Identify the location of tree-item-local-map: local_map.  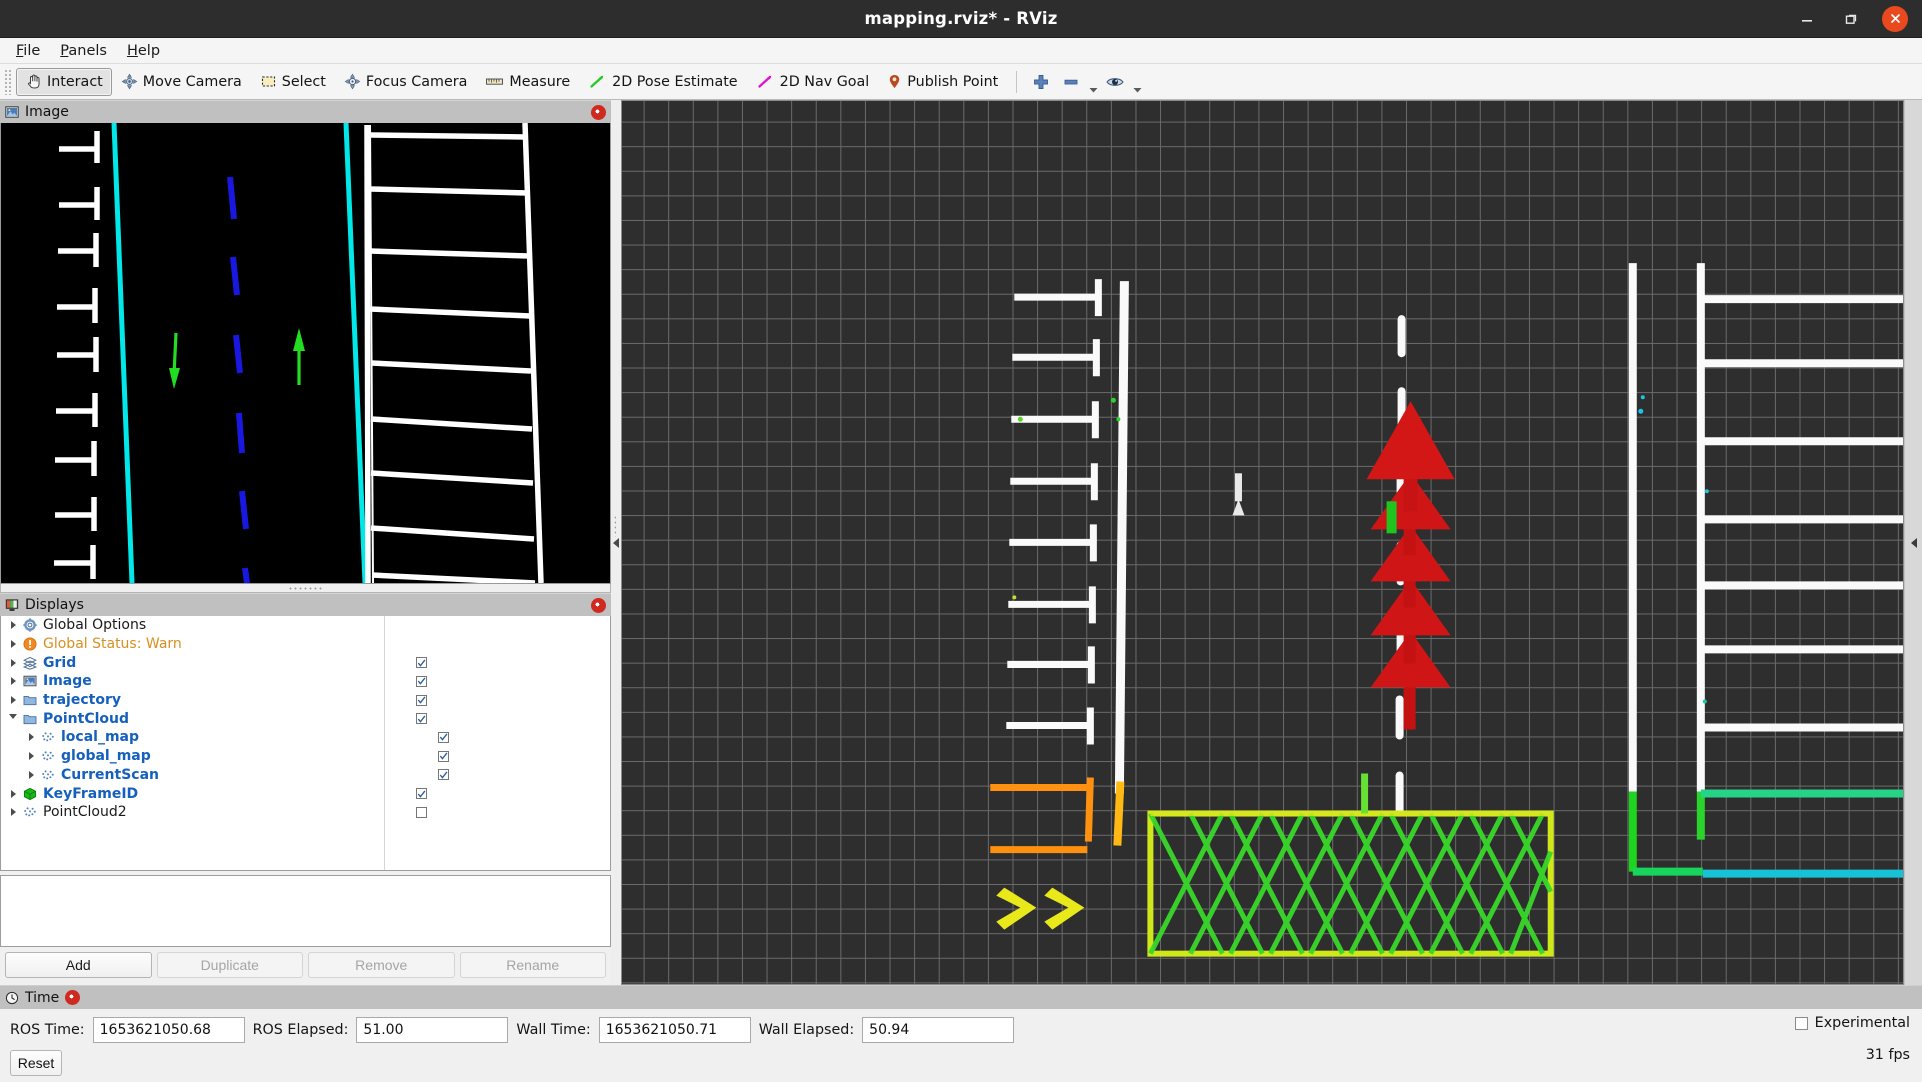
(305, 737).